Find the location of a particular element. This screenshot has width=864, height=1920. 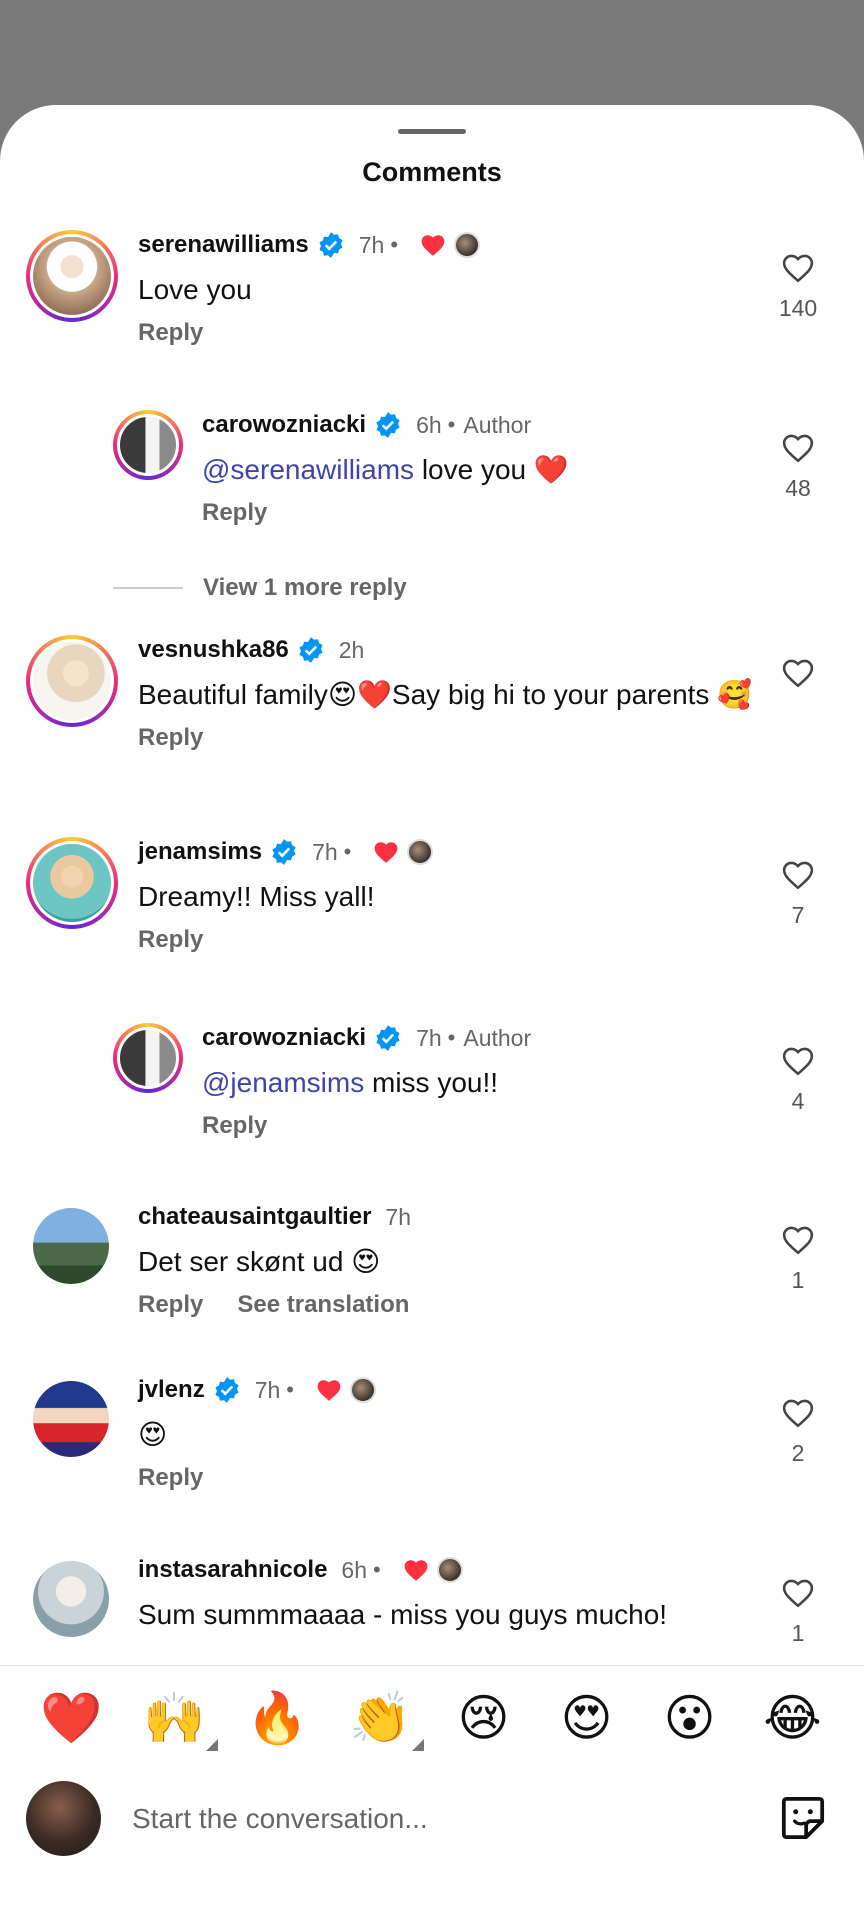

comment-text: Det ser skønt ud 😍 is located at coordinates (259, 1261).